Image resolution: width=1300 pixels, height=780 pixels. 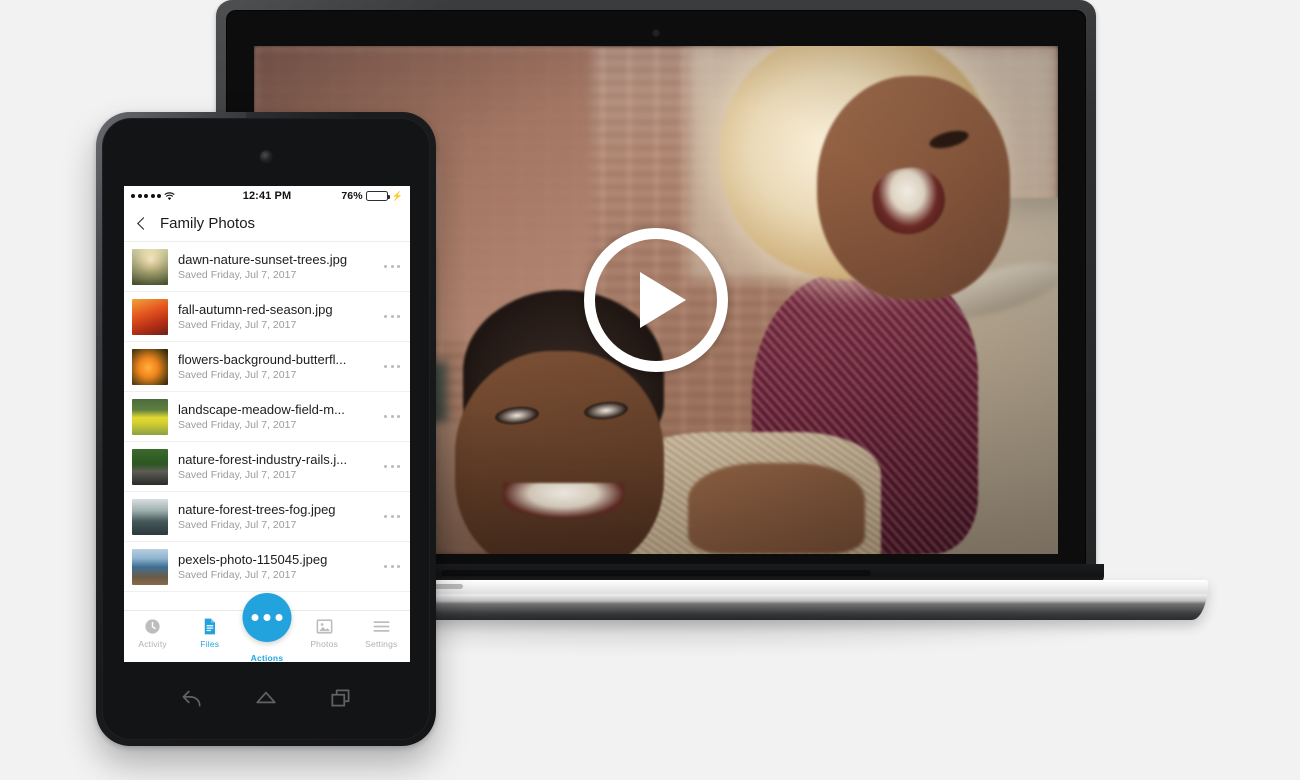 What do you see at coordinates (324, 644) in the screenshot?
I see `tab-label: Photos` at bounding box center [324, 644].